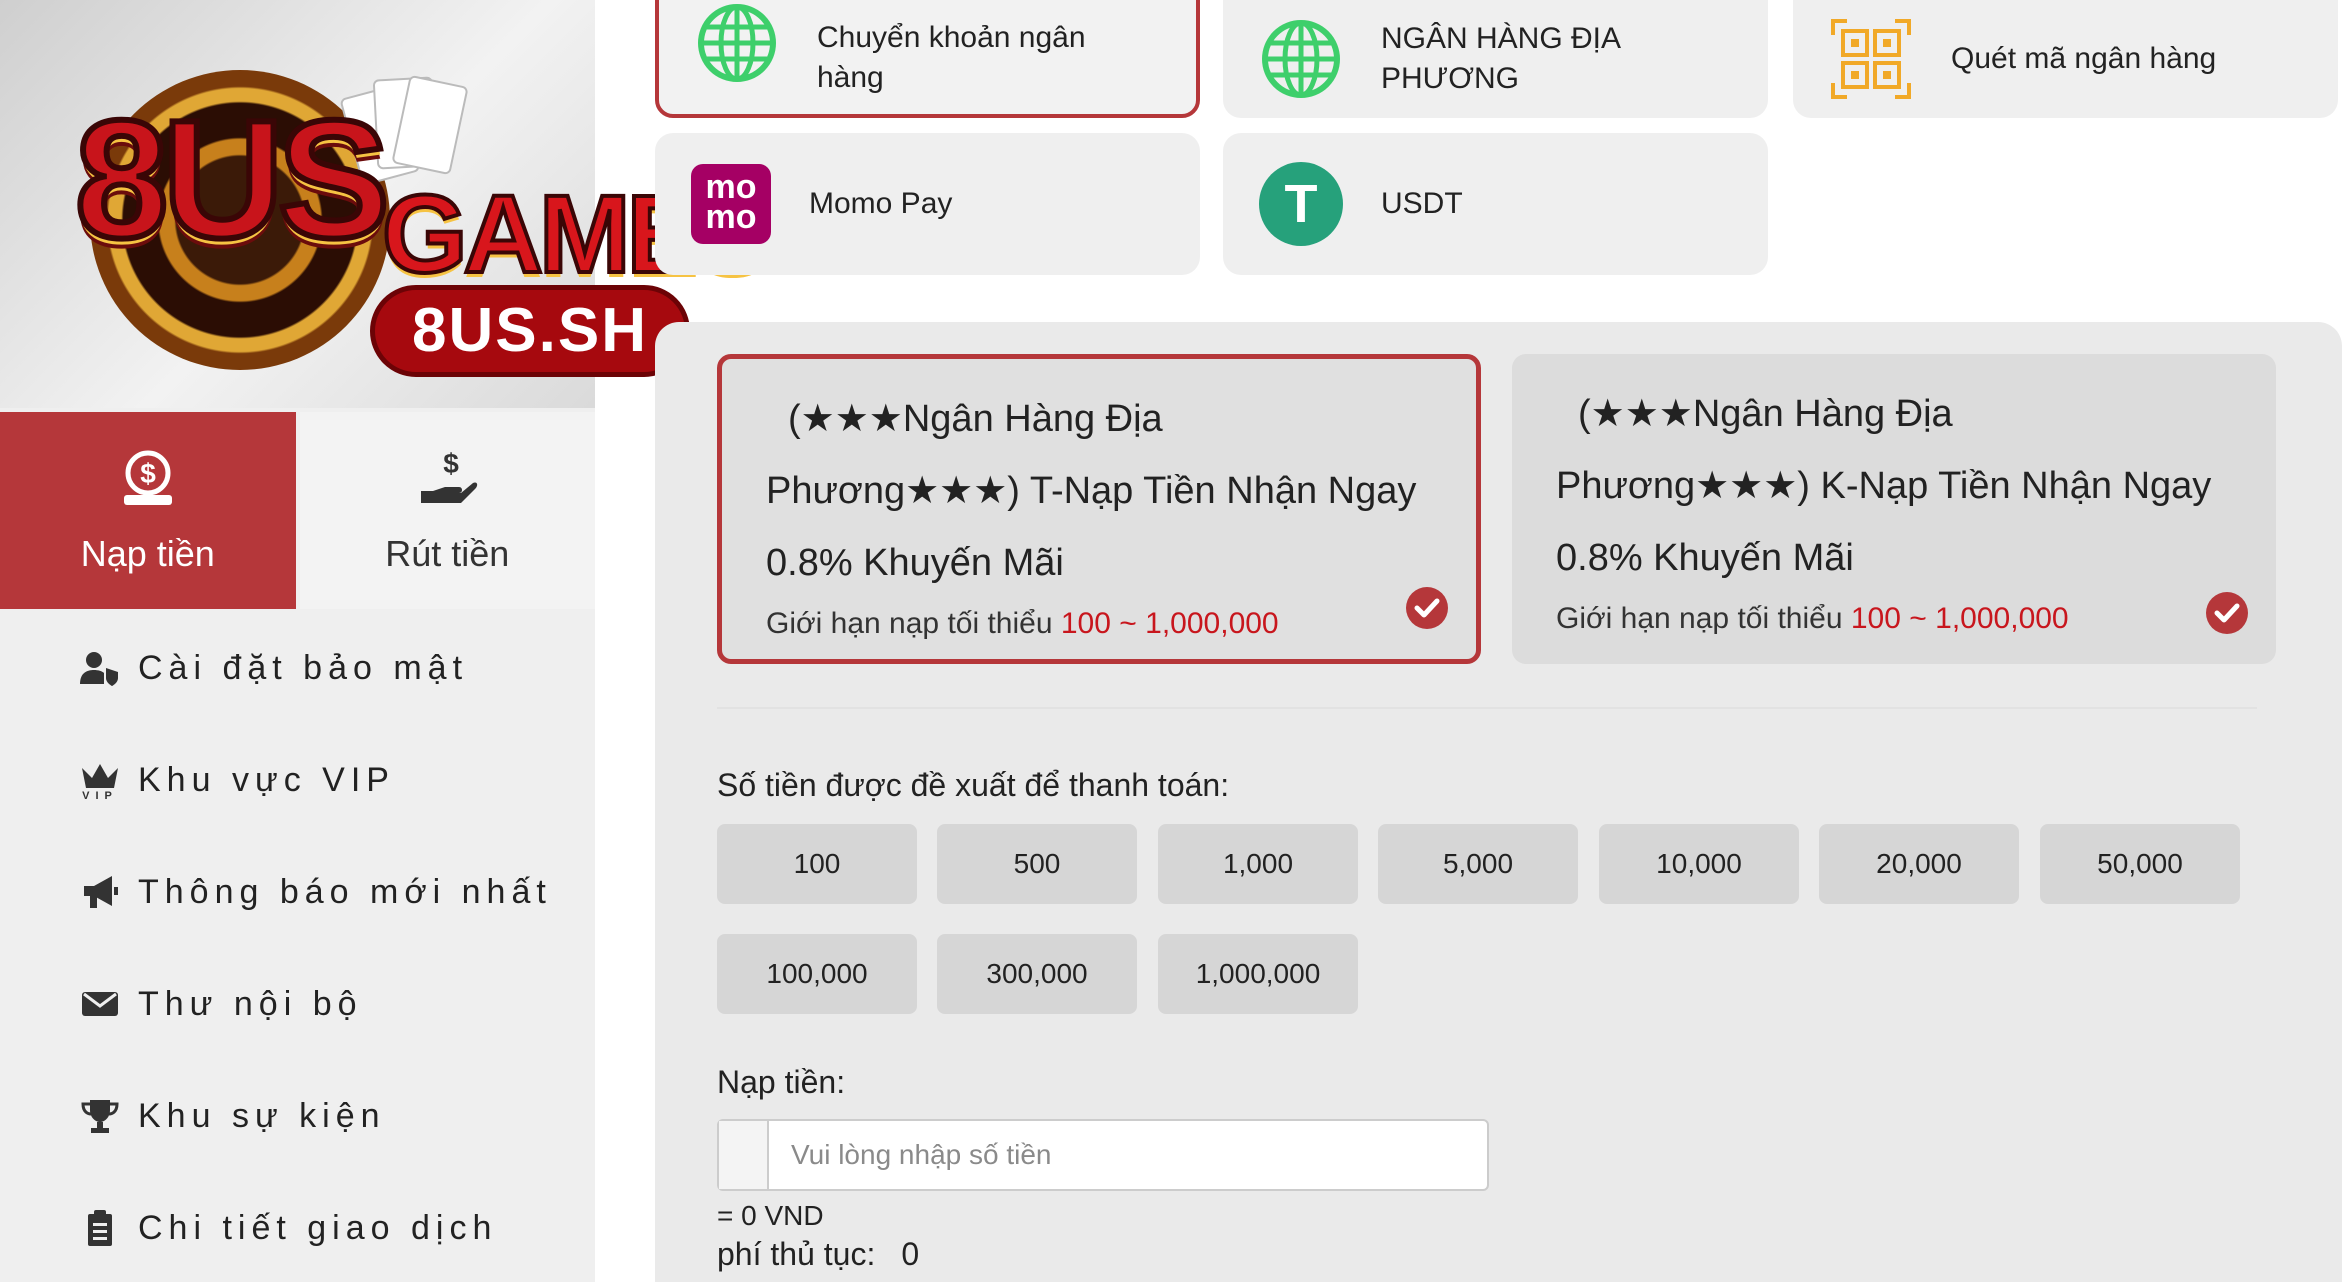 The width and height of the screenshot is (2342, 1284). I want to click on input-prefix, so click(744, 1155).